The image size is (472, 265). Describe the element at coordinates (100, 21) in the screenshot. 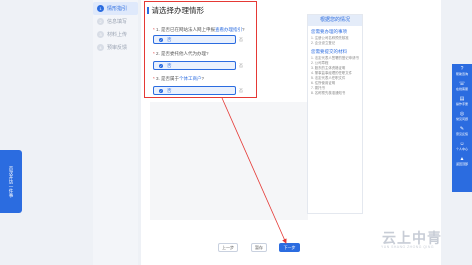

I see `step-number: 2` at that location.